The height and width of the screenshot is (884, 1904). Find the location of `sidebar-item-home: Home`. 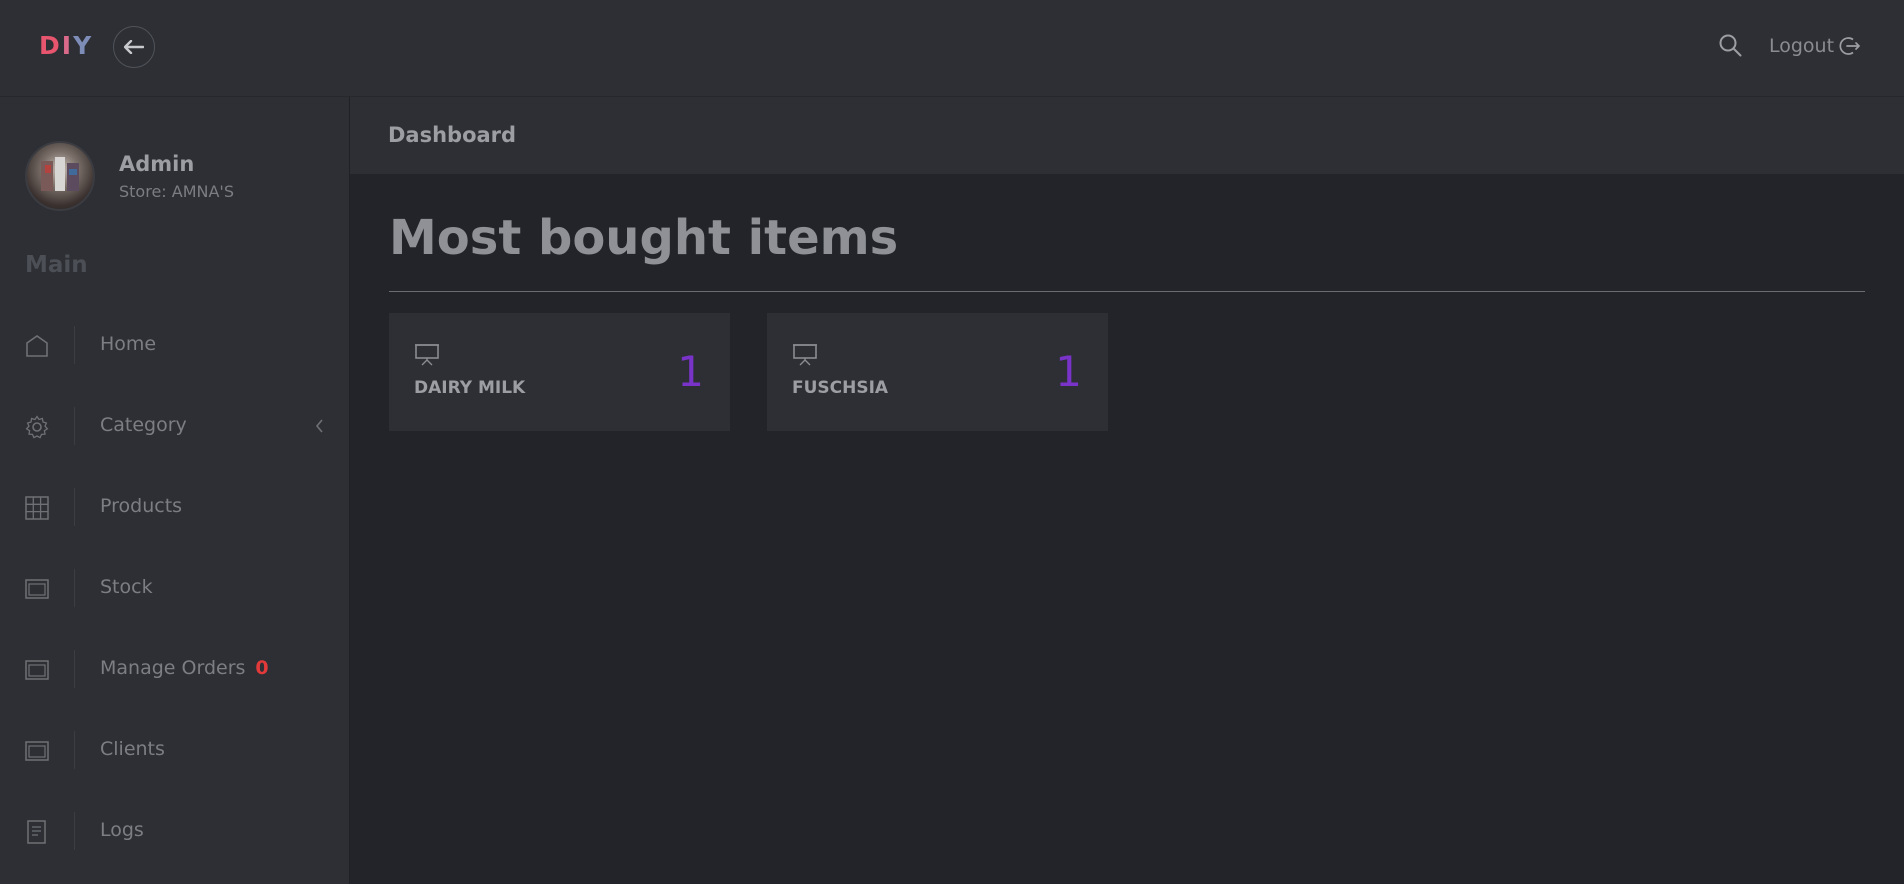

sidebar-item-home: Home is located at coordinates (174, 345).